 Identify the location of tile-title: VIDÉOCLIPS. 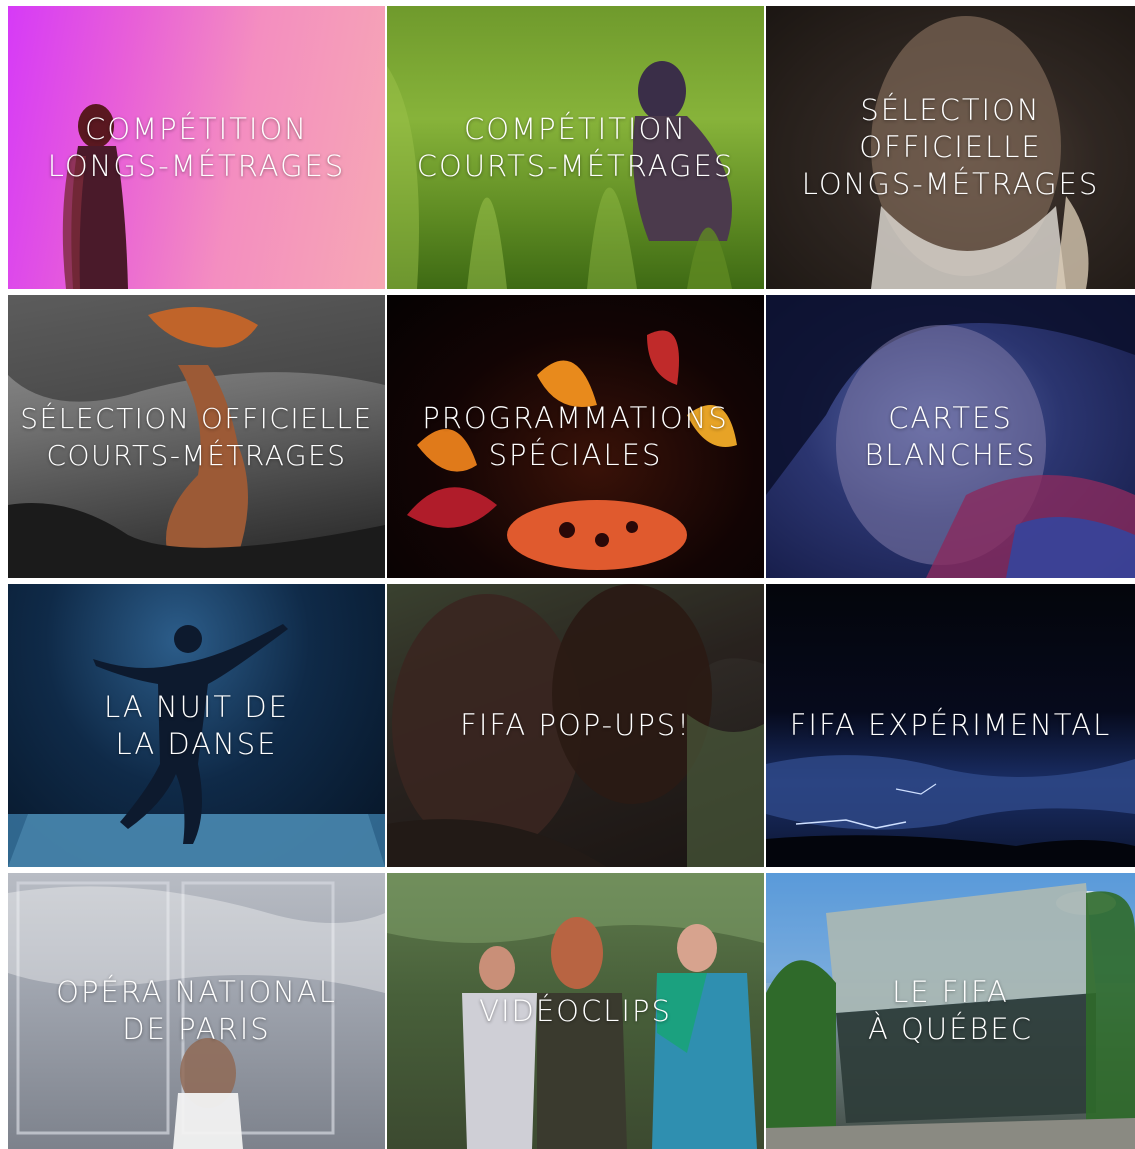
(575, 1010).